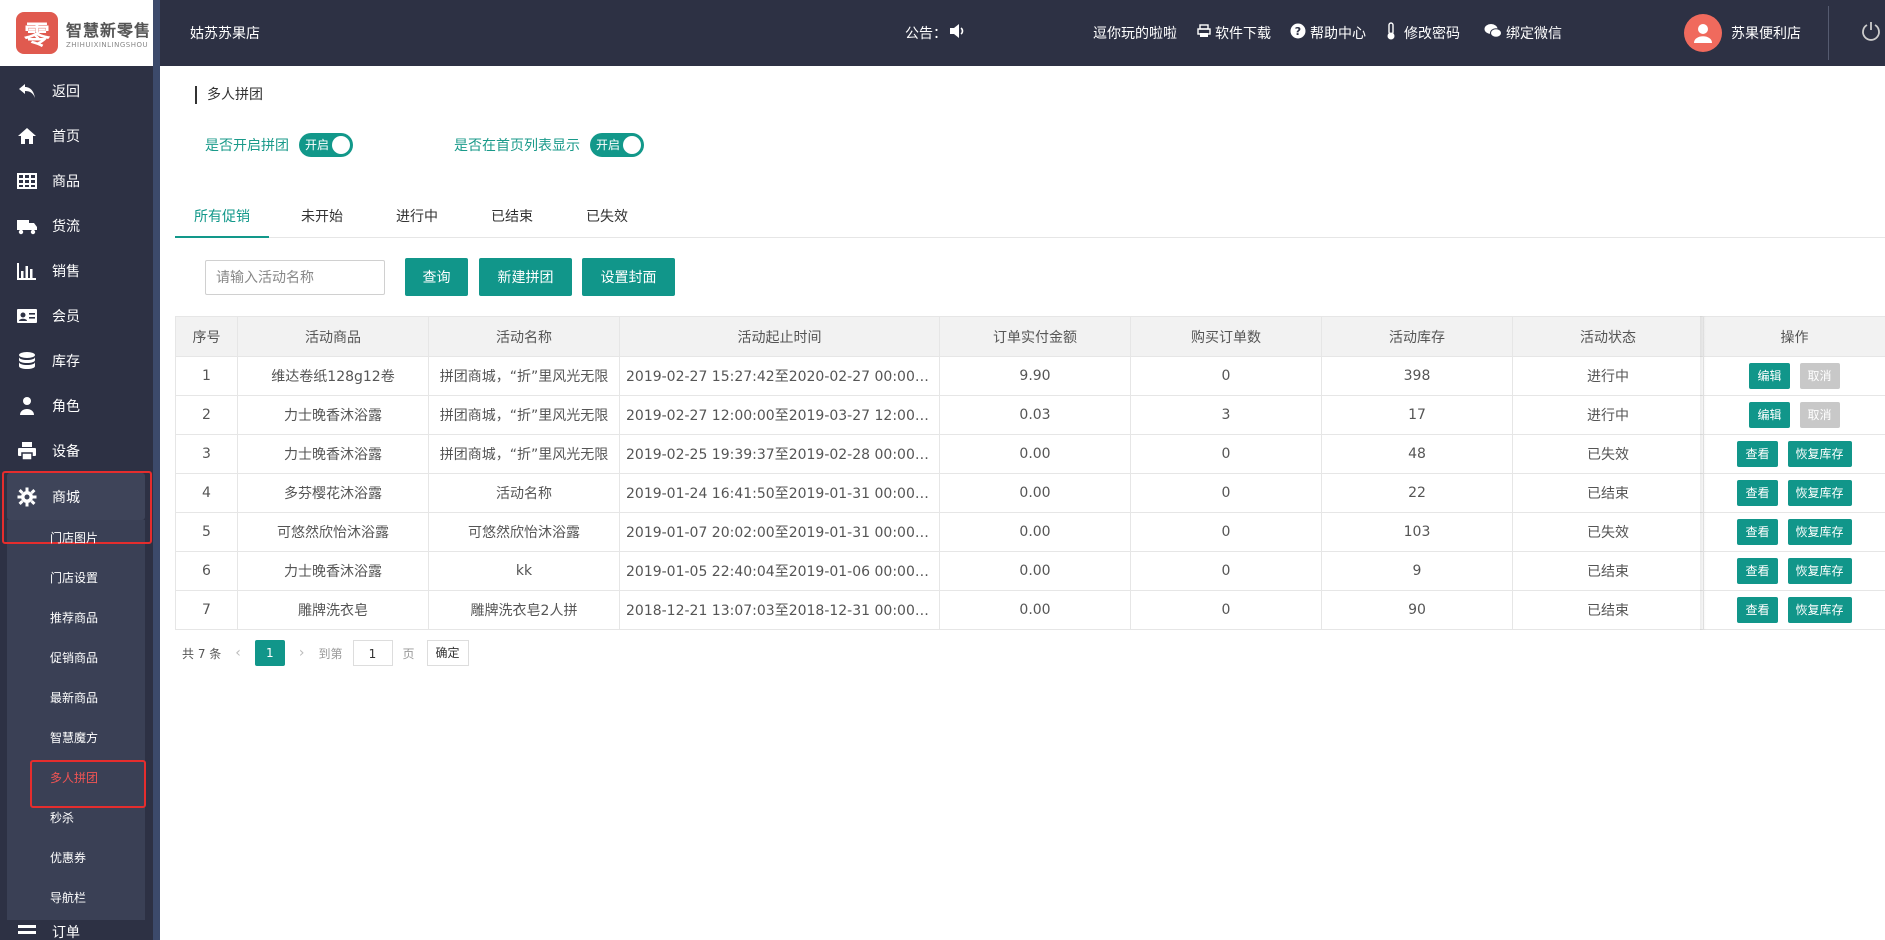 The image size is (1885, 940). What do you see at coordinates (326, 145) in the screenshot?
I see `enable-group-buy-switch: 开启` at bounding box center [326, 145].